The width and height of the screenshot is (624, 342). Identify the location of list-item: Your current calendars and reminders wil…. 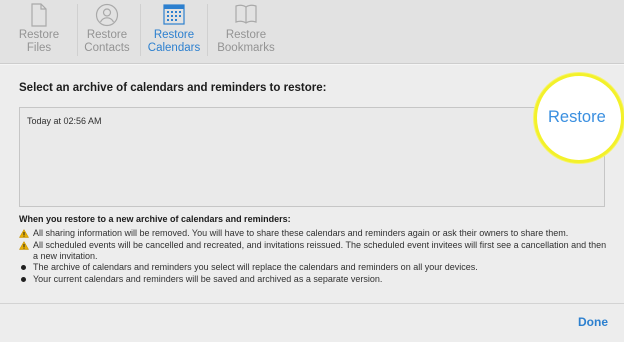
(314, 279).